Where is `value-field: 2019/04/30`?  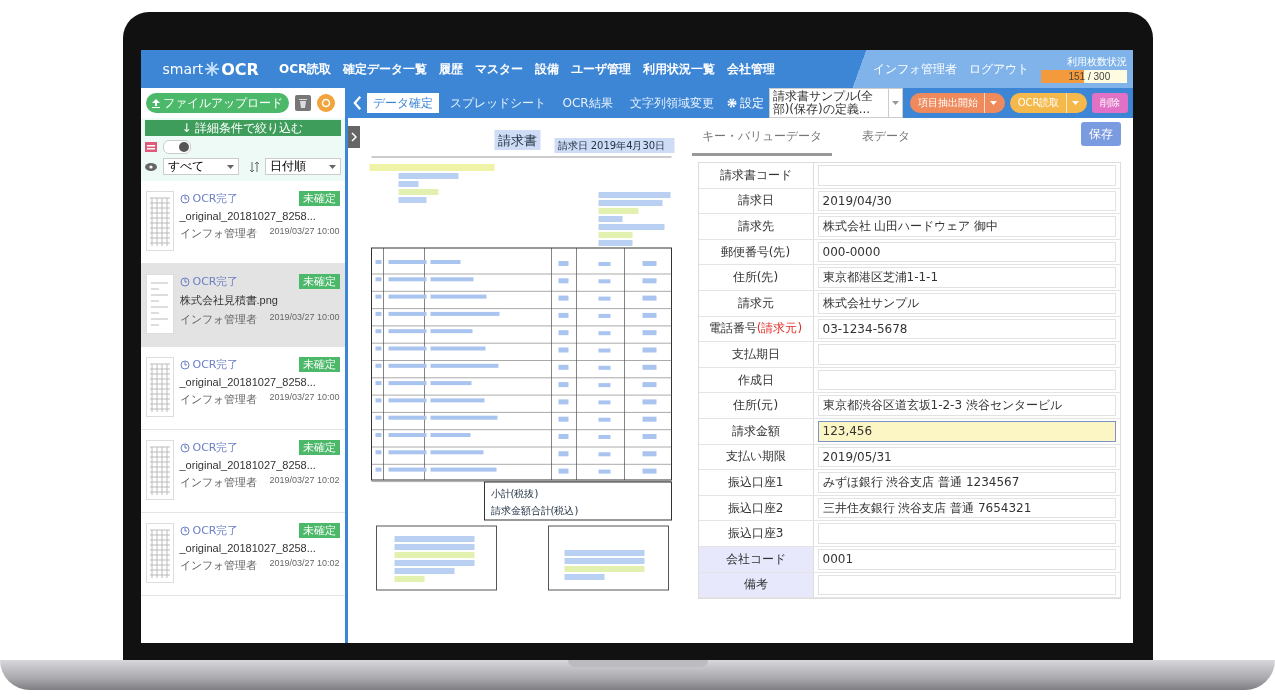
value-field: 2019/04/30 is located at coordinates (966, 201).